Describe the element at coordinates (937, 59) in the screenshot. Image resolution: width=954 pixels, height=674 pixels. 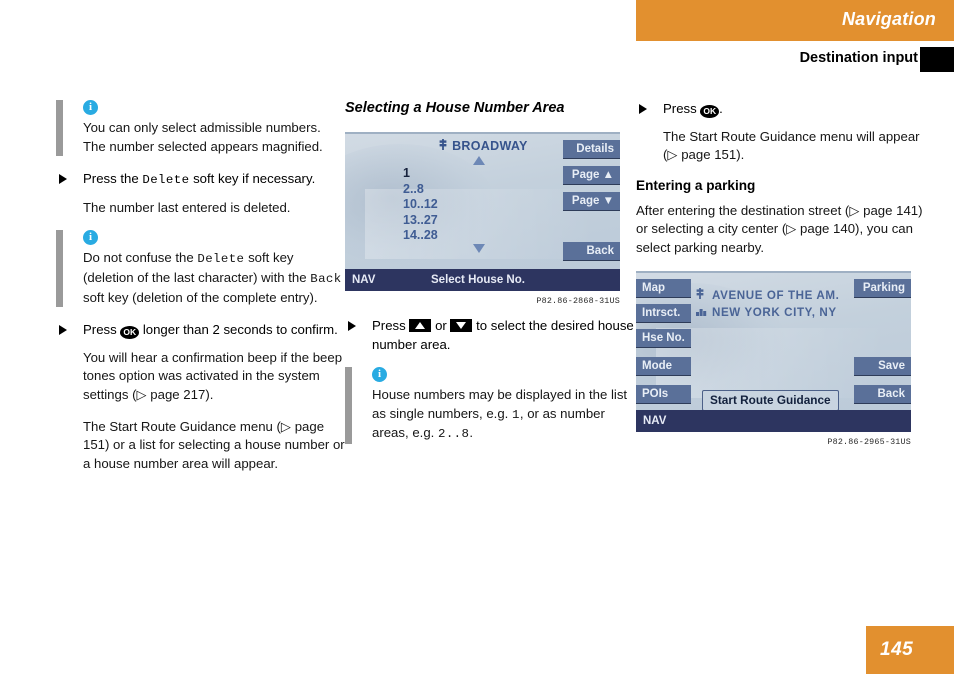
I see `header-black-marker` at that location.